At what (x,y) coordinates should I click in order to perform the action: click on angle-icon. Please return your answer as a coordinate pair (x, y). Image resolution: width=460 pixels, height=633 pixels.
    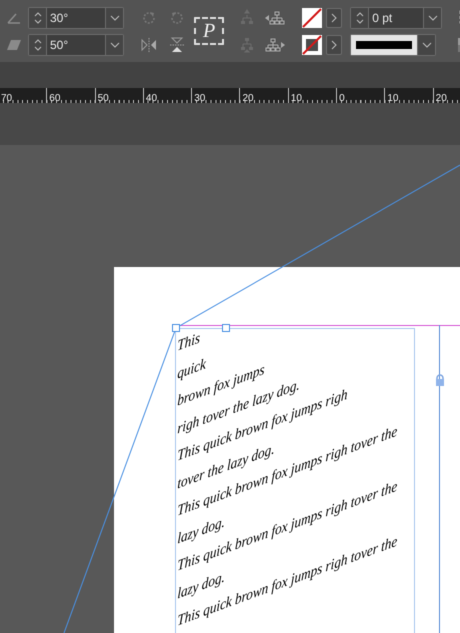
    Looking at the image, I should click on (14, 17).